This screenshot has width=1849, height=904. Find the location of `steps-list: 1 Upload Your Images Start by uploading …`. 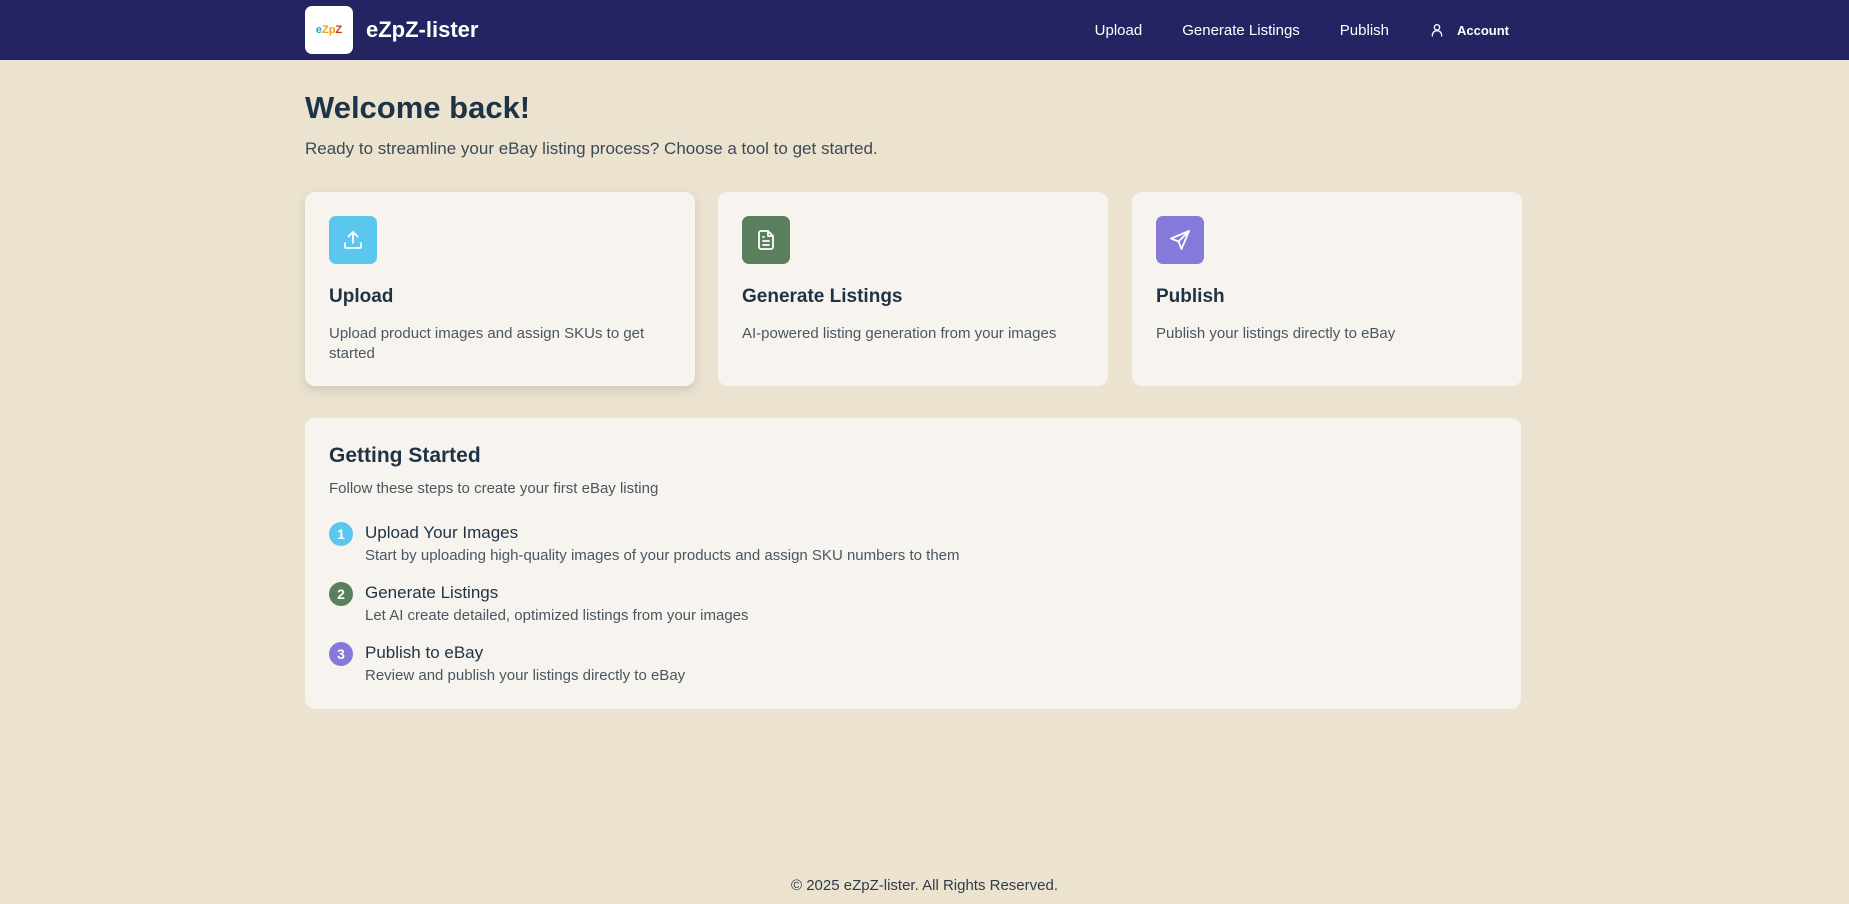

steps-list: 1 Upload Your Images Start by uploading … is located at coordinates (913, 604).